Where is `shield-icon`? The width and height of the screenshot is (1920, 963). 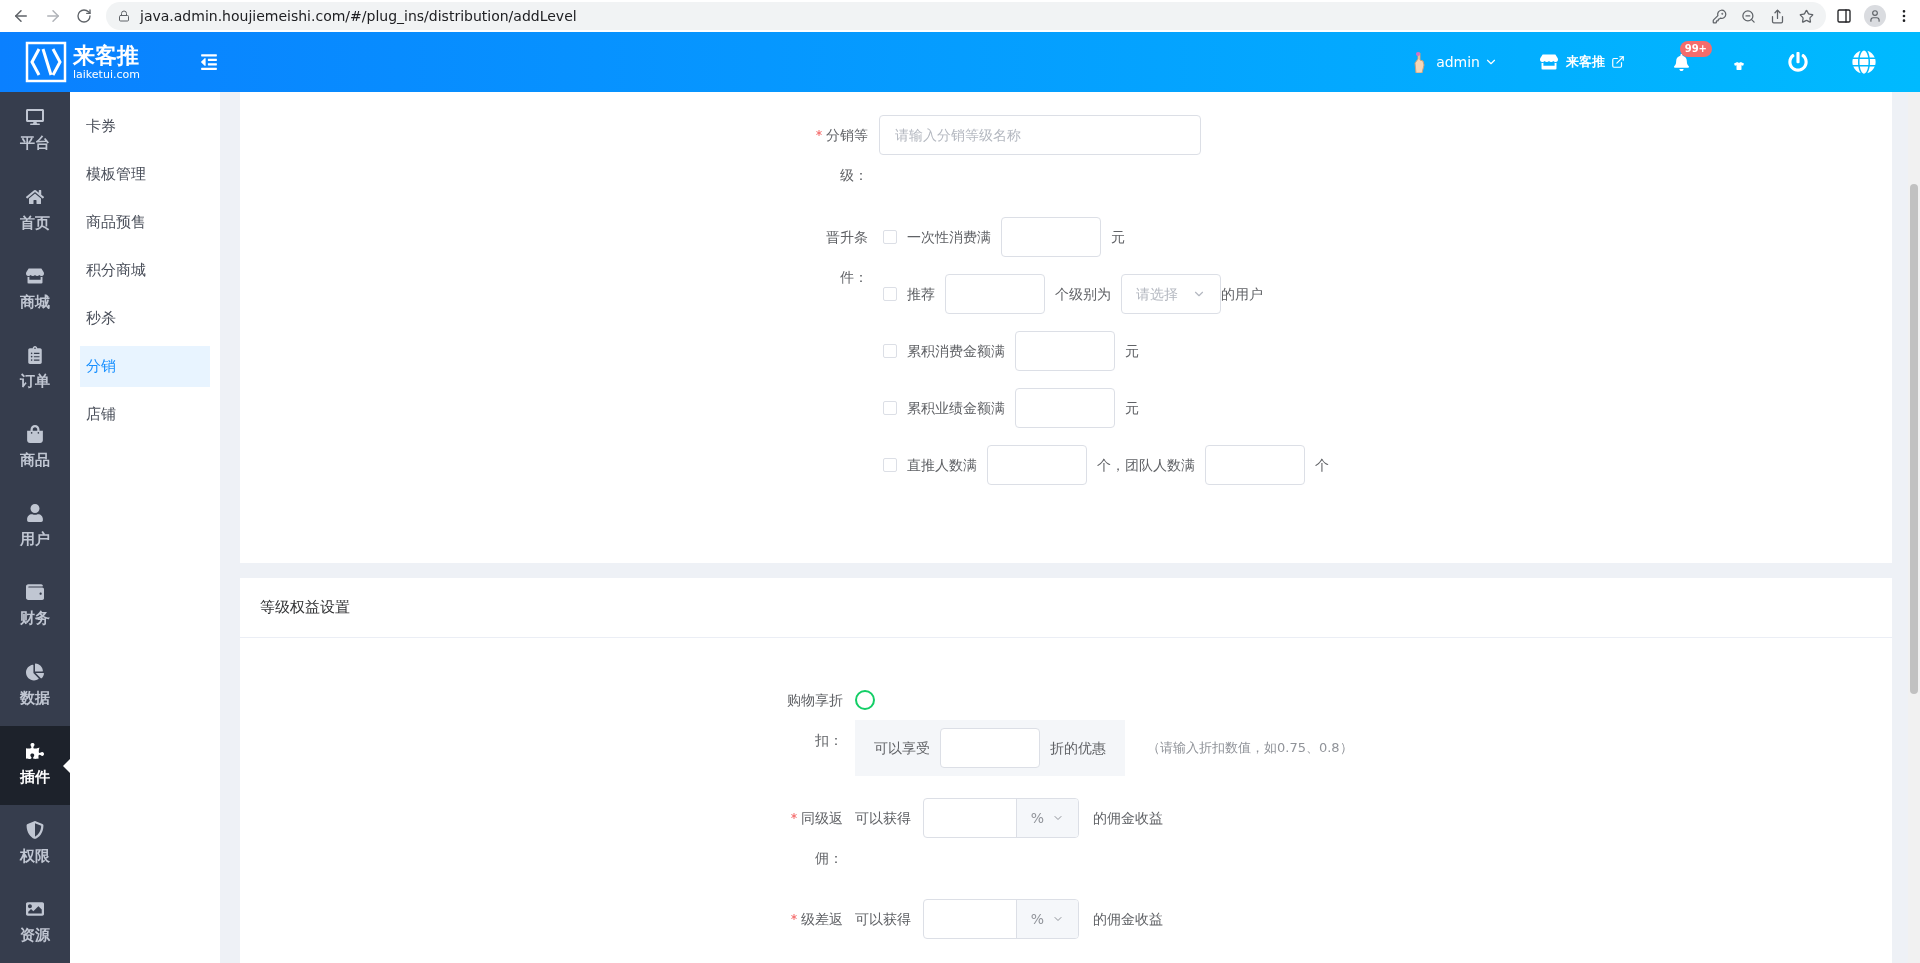
shield-icon is located at coordinates (35, 830).